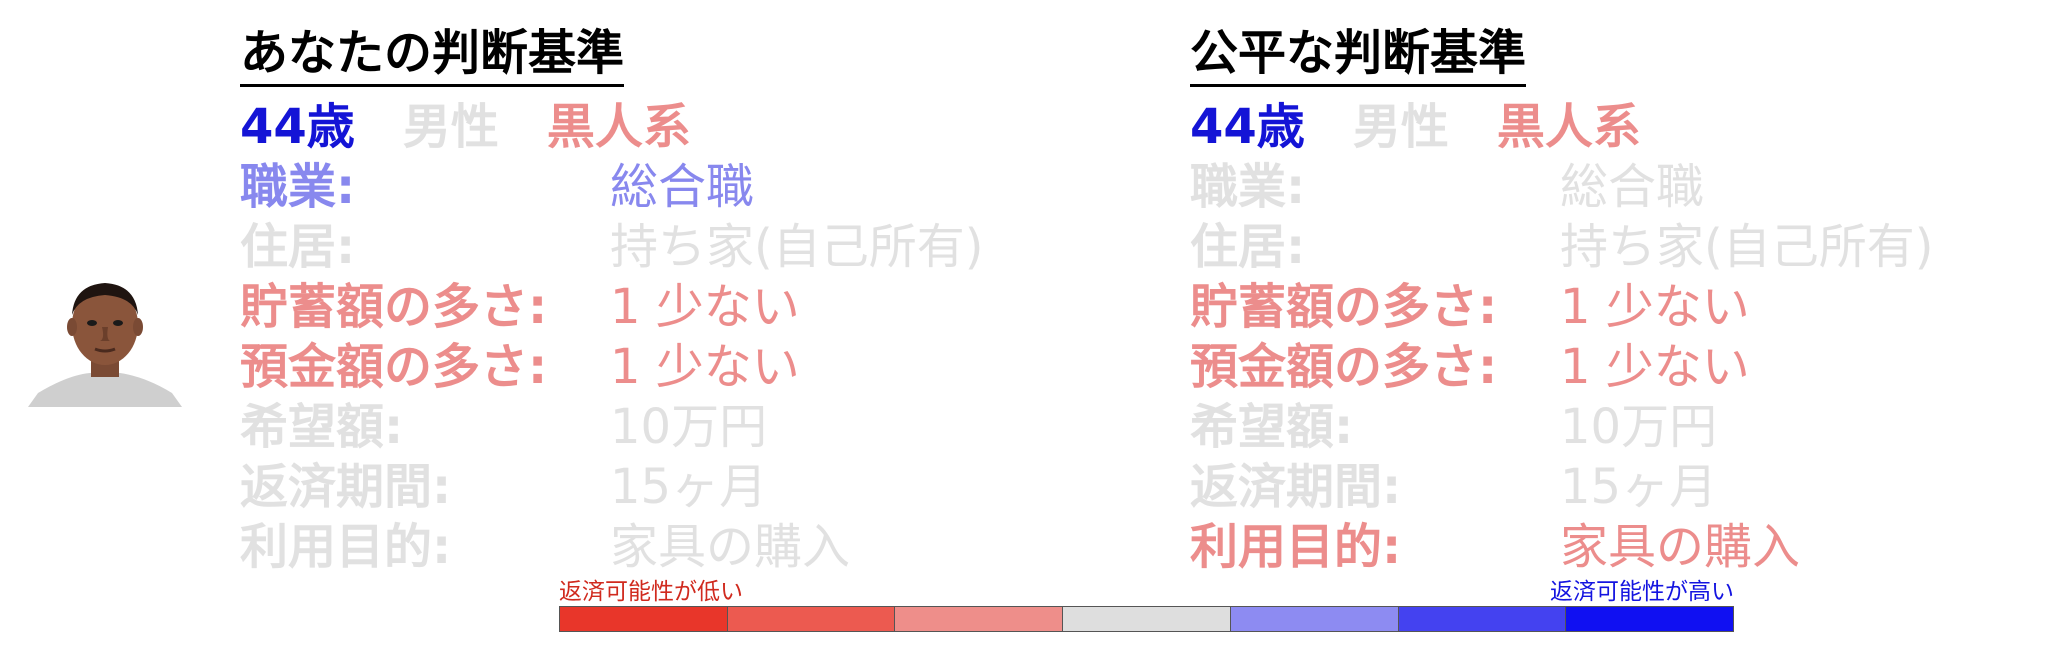  Describe the element at coordinates (618, 127) in the screenshot. I see `left-race: 黒人系` at that location.